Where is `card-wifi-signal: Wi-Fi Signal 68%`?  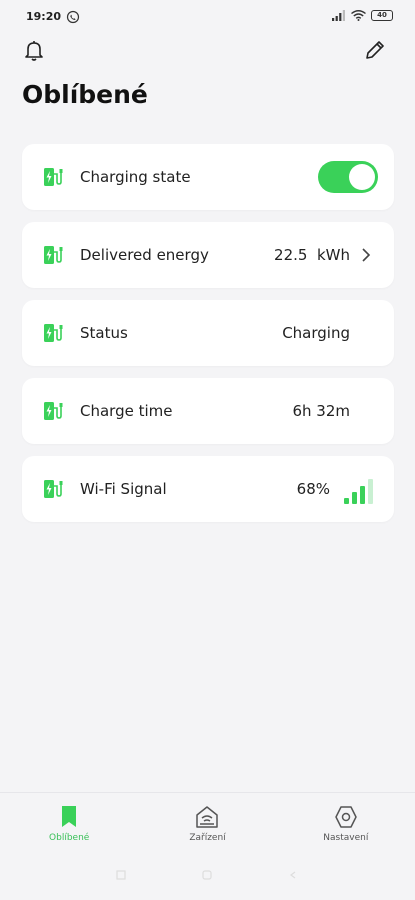 card-wifi-signal: Wi-Fi Signal 68% is located at coordinates (208, 489).